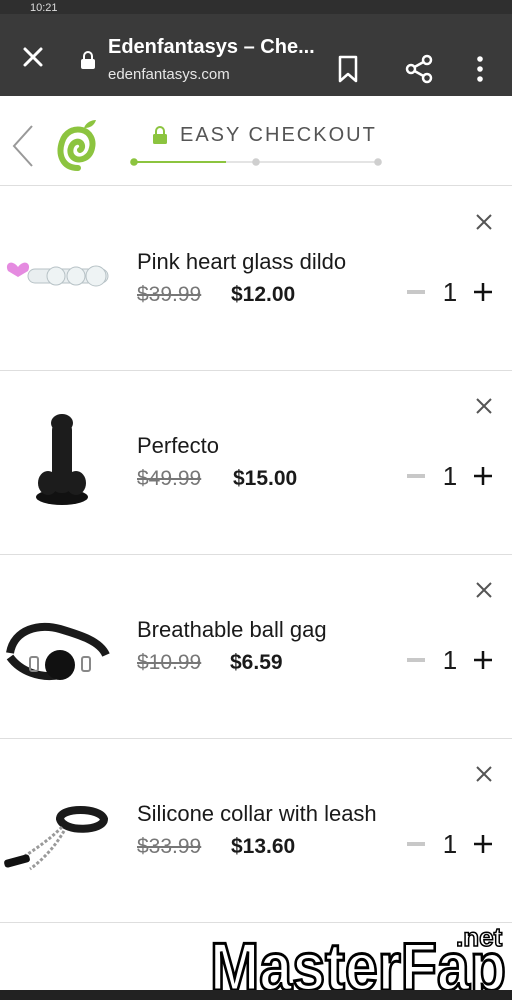 The image size is (512, 1000). Describe the element at coordinates (178, 446) in the screenshot. I see `item-name: Perfecto` at that location.